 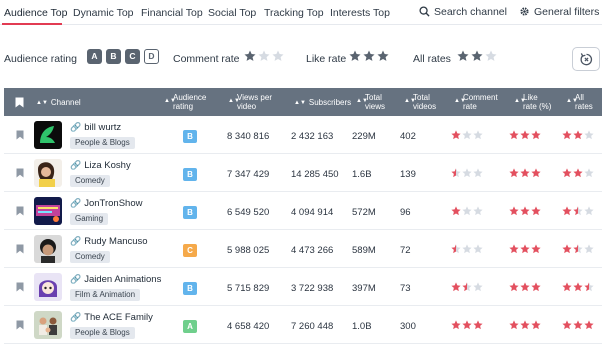 What do you see at coordinates (40, 59) in the screenshot?
I see `audience-rating-filter-label: Audience rating` at bounding box center [40, 59].